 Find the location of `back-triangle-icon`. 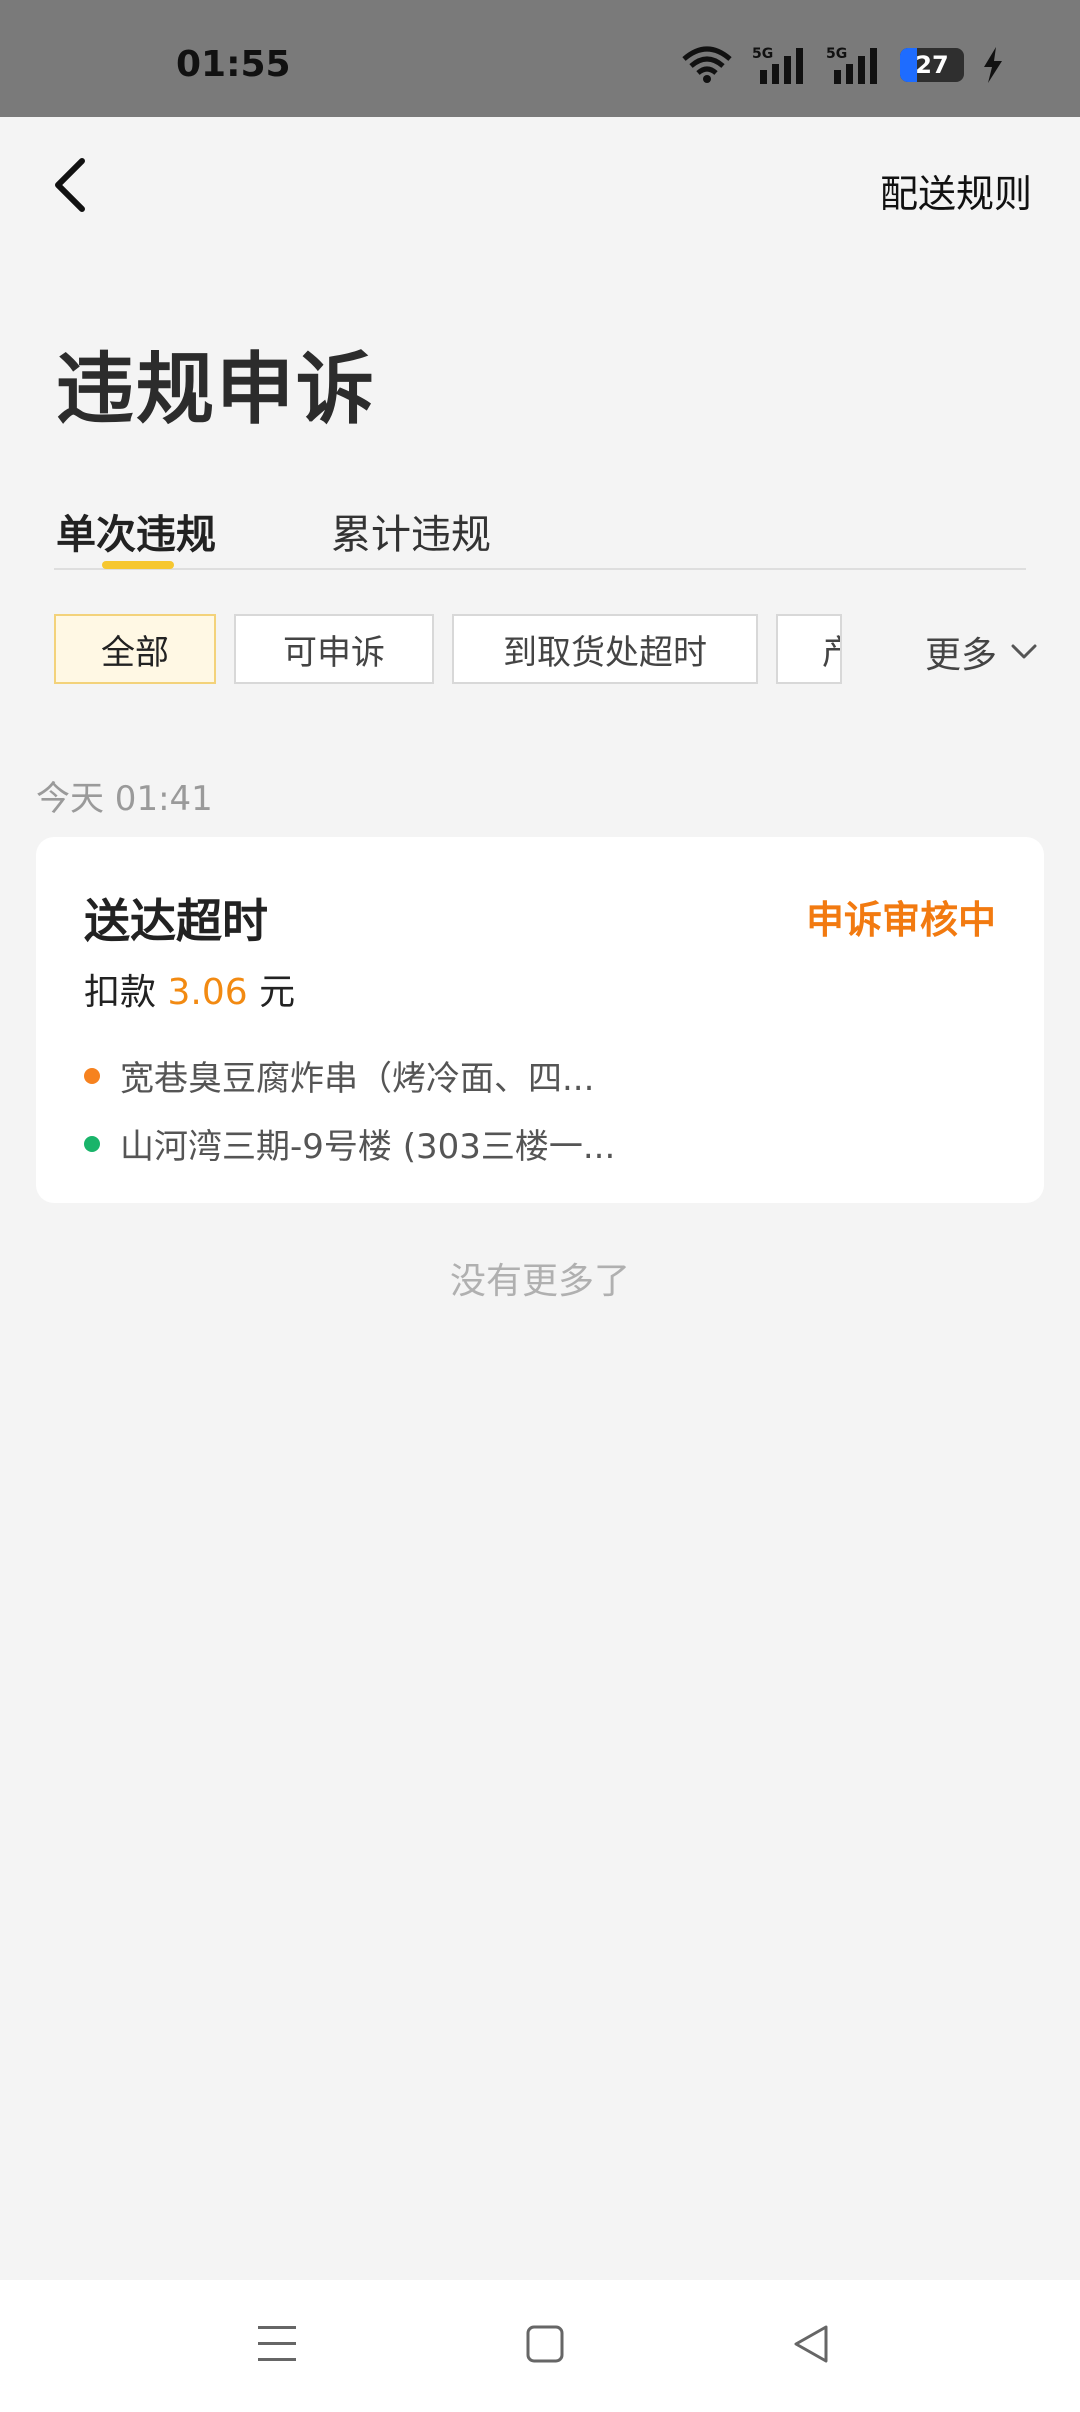

back-triangle-icon is located at coordinates (811, 2344).